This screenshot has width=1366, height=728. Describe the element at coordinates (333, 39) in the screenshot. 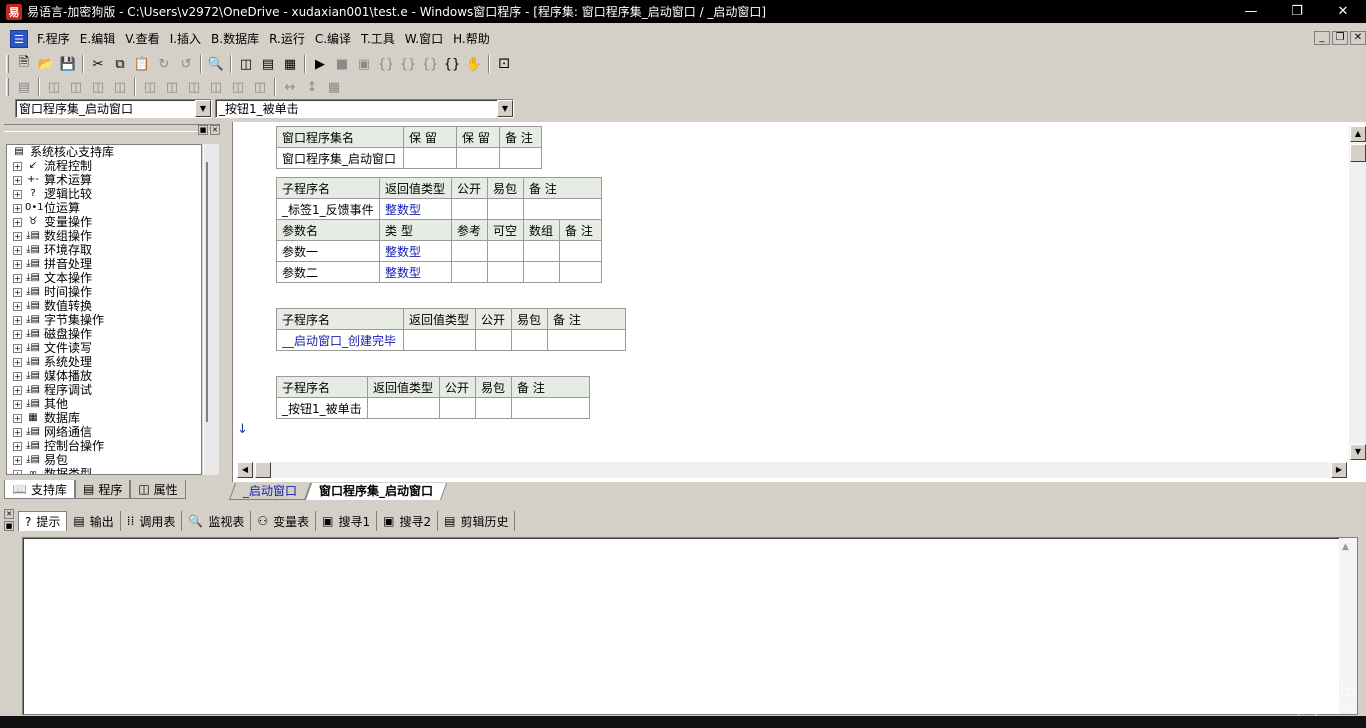

I see `menu-compile: C.编译` at that location.